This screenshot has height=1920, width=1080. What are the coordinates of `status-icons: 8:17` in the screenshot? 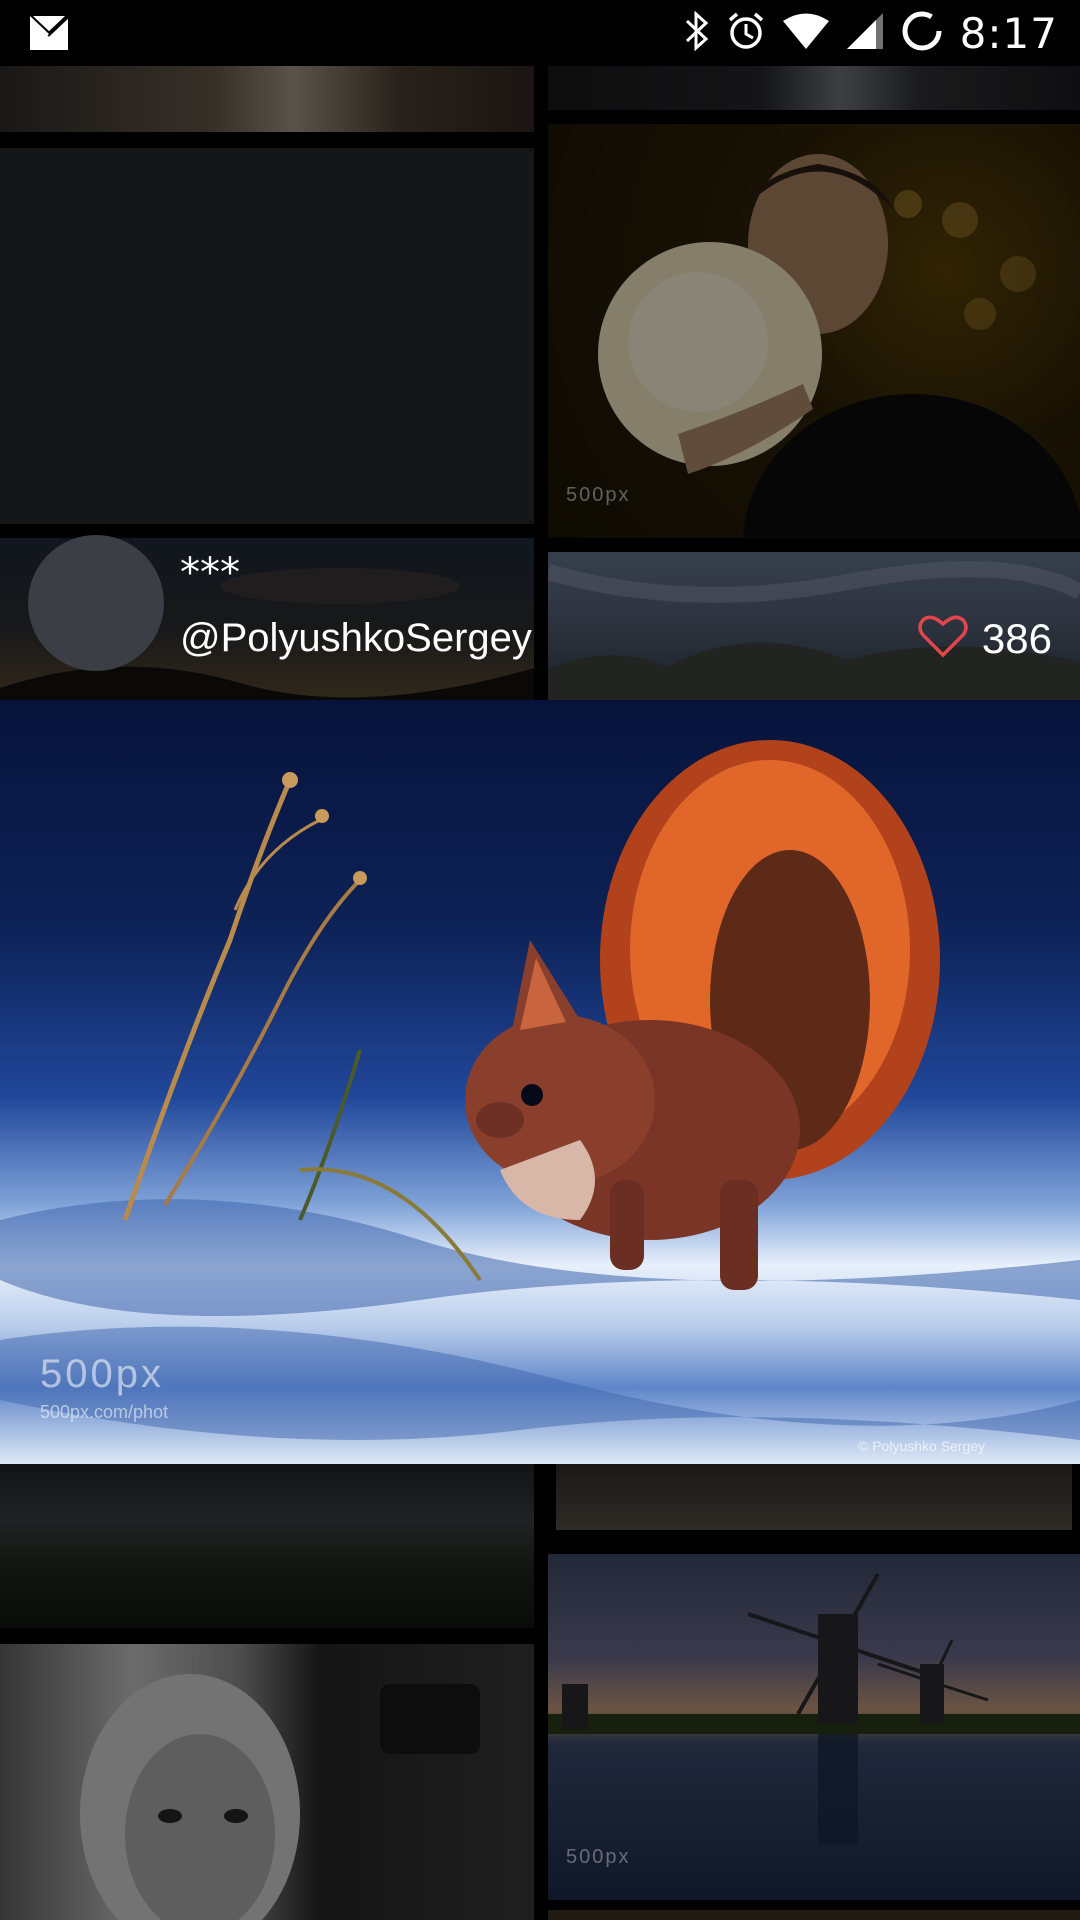 It's located at (871, 33).